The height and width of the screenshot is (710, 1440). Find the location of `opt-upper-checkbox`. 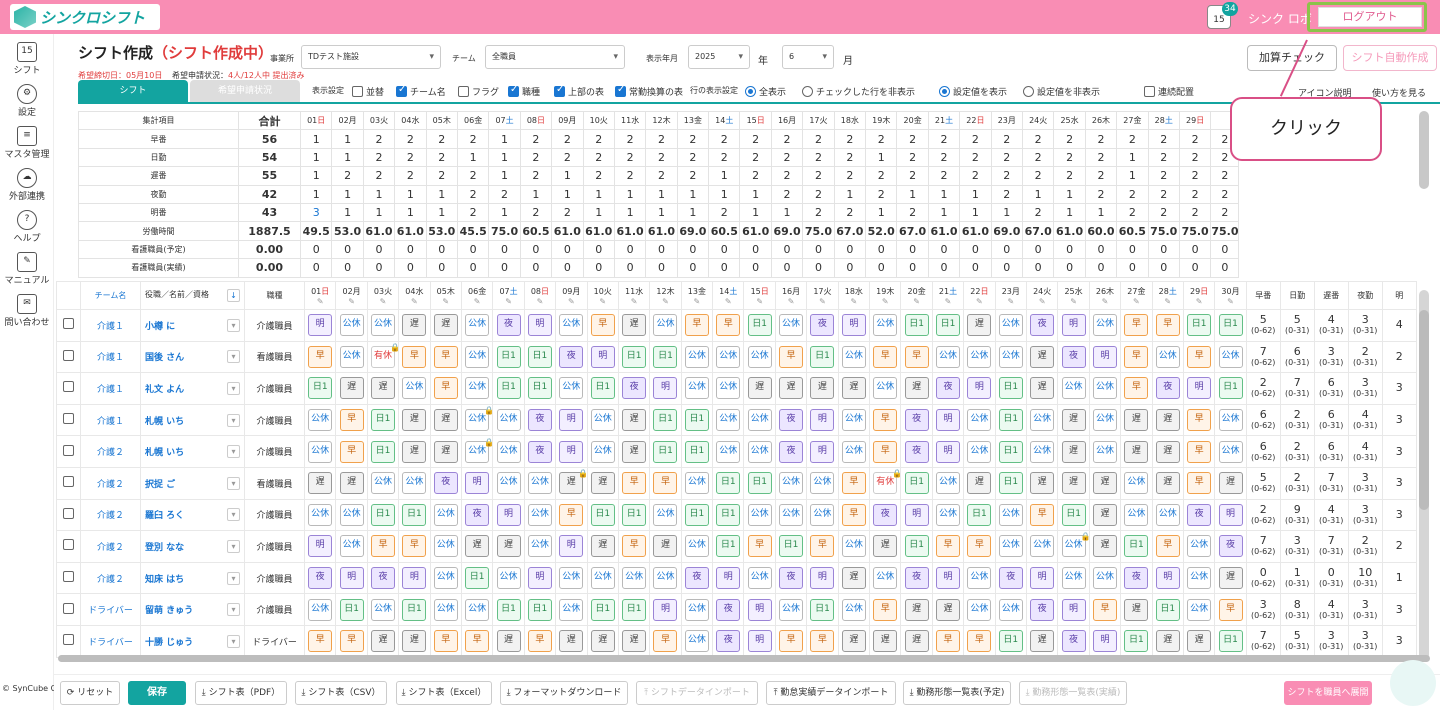

opt-upper-checkbox is located at coordinates (559, 90).